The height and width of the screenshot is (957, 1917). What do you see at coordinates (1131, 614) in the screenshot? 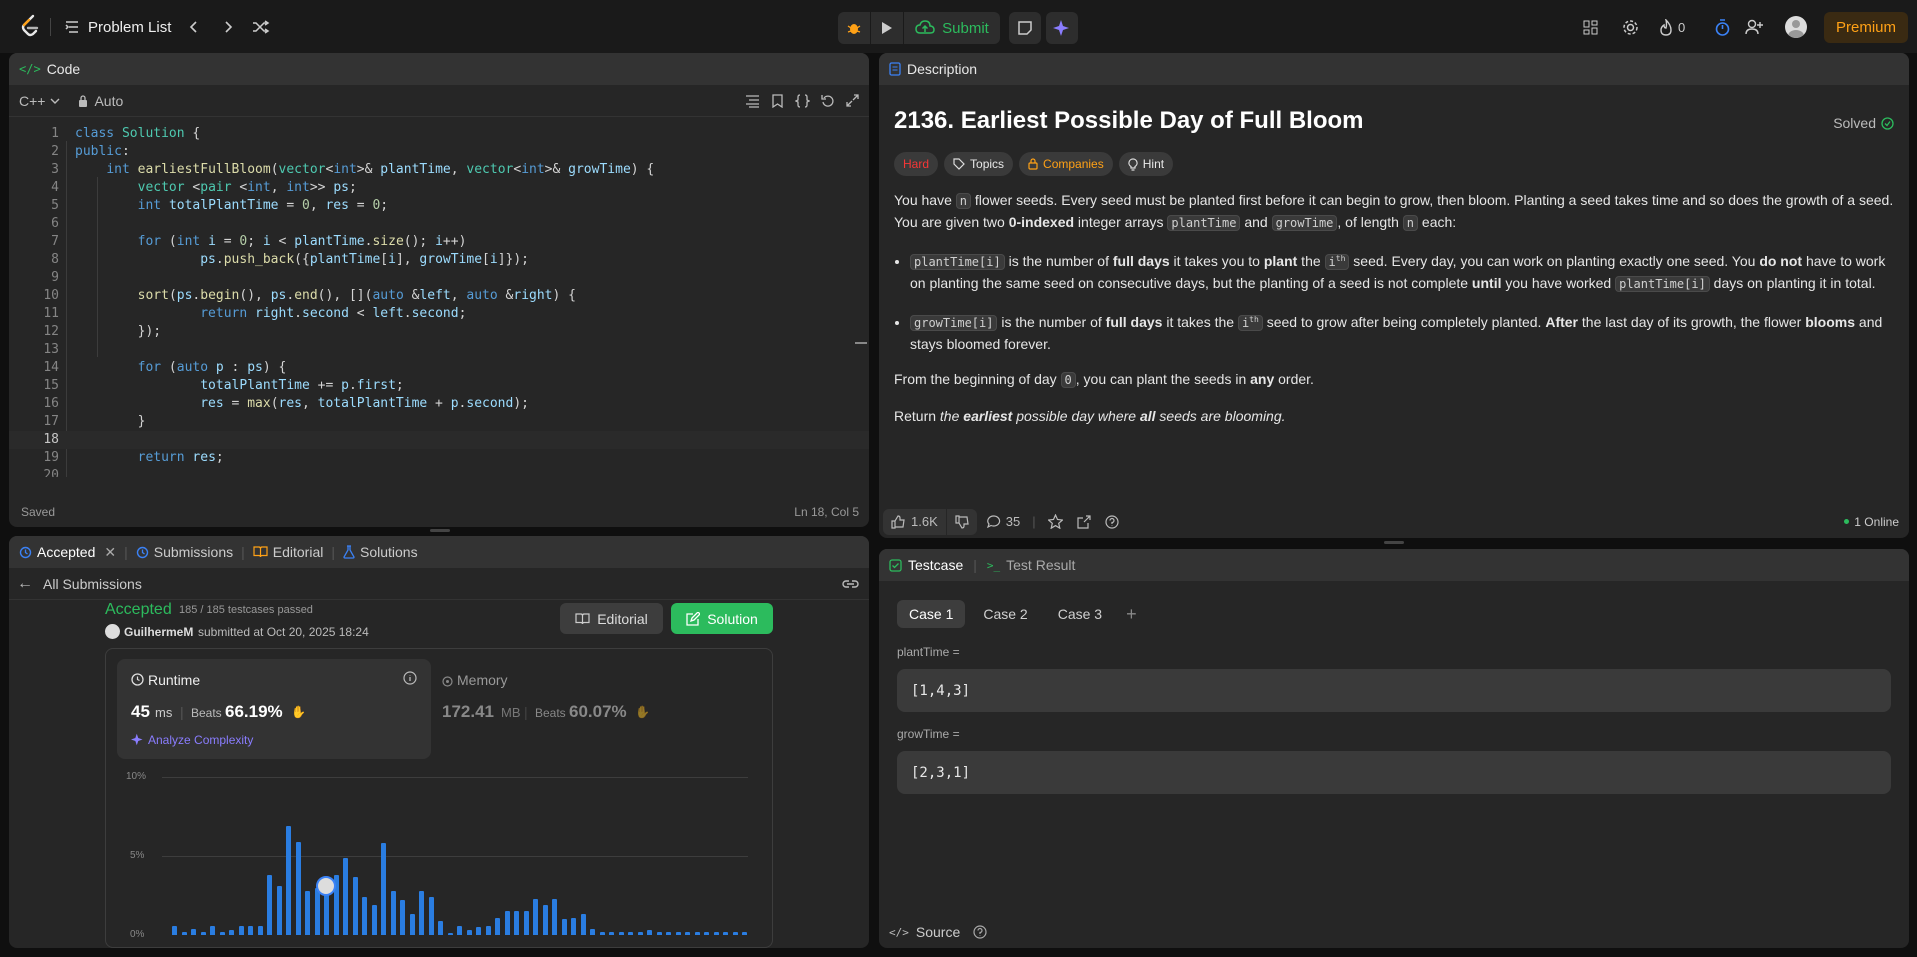
I see `add-case-icon: +` at bounding box center [1131, 614].